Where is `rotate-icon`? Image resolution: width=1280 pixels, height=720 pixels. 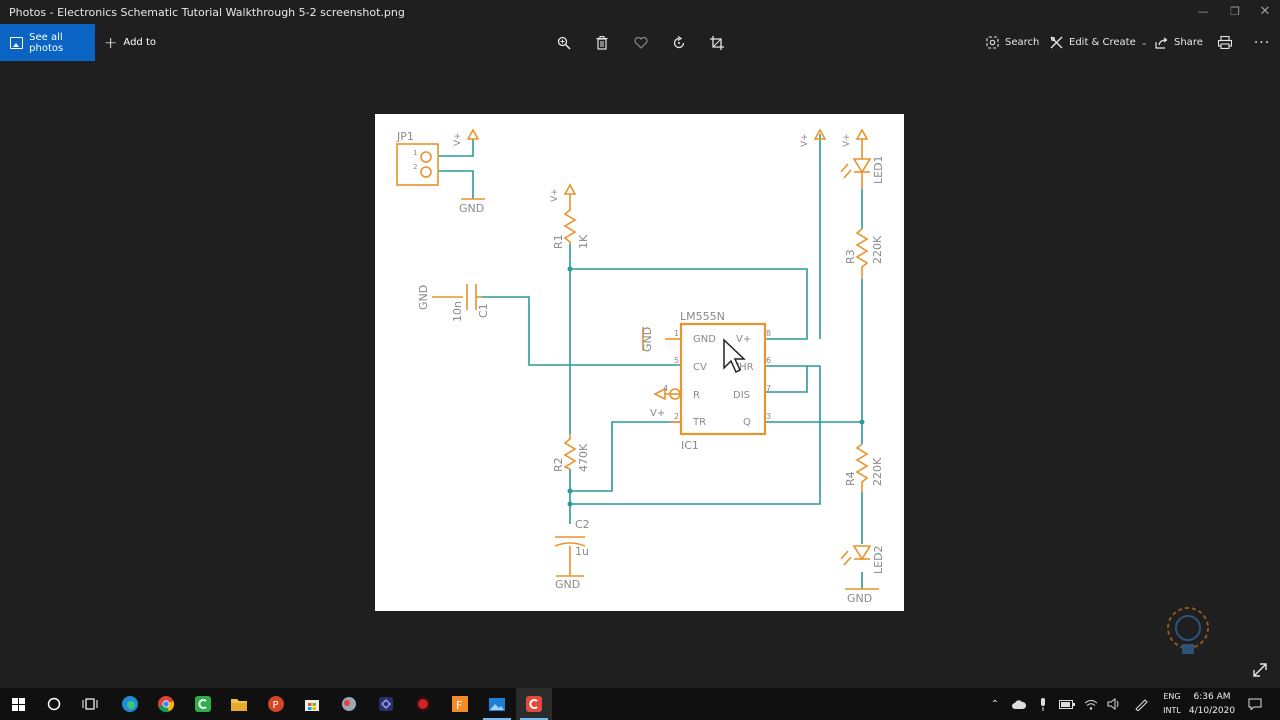
rotate-icon is located at coordinates (679, 41).